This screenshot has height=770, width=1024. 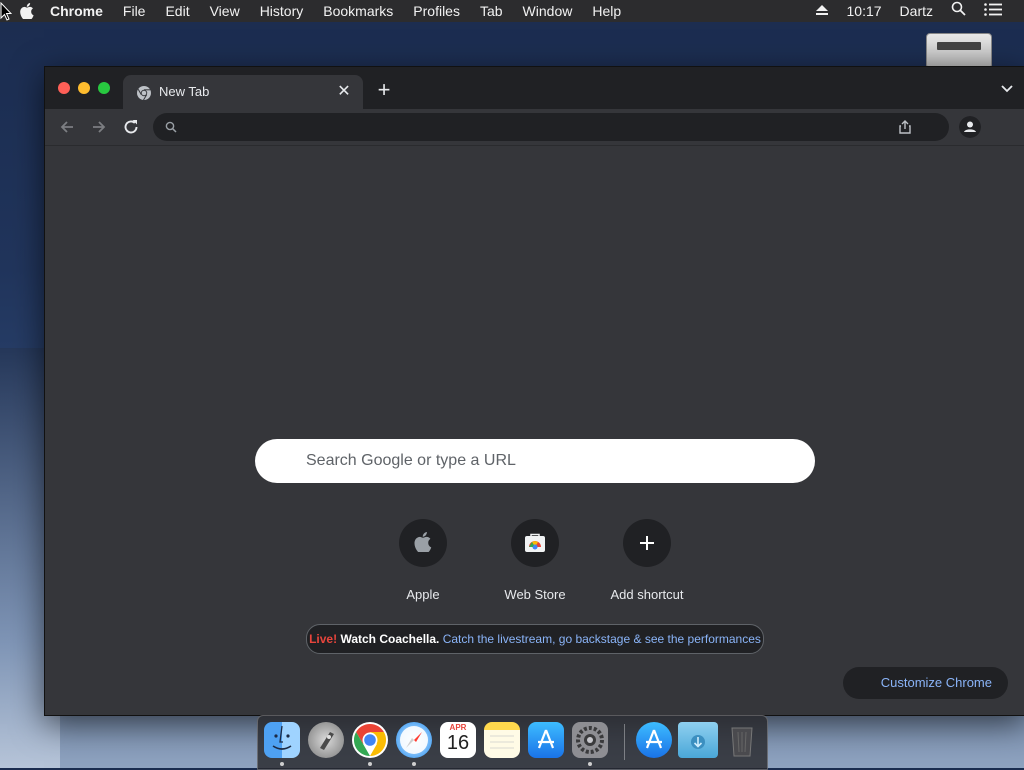 What do you see at coordinates (535, 542) in the screenshot?
I see `web-store-icon` at bounding box center [535, 542].